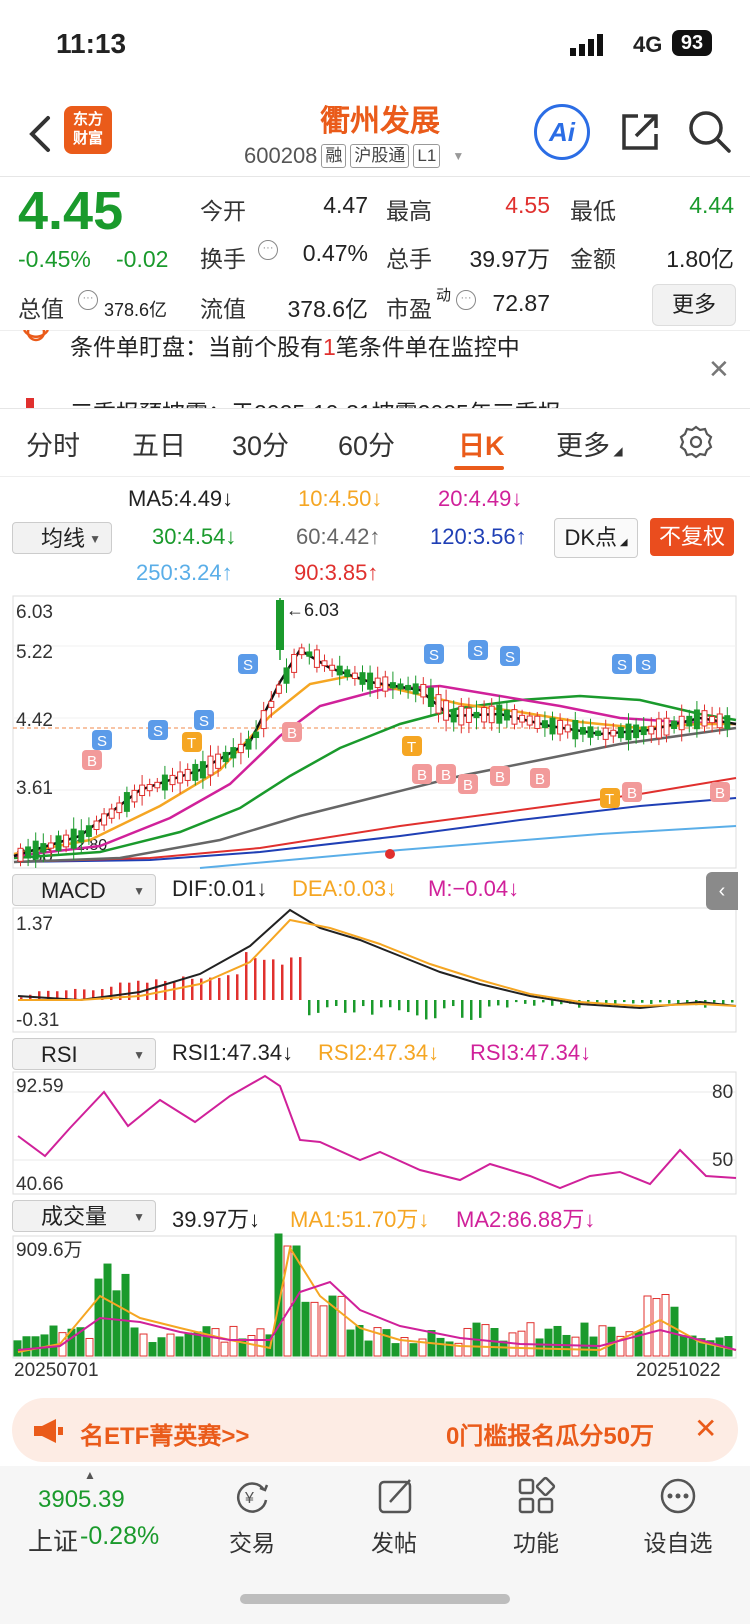  What do you see at coordinates (40, 1086) in the screenshot?
I see `rsi-y-top: 92.59` at bounding box center [40, 1086].